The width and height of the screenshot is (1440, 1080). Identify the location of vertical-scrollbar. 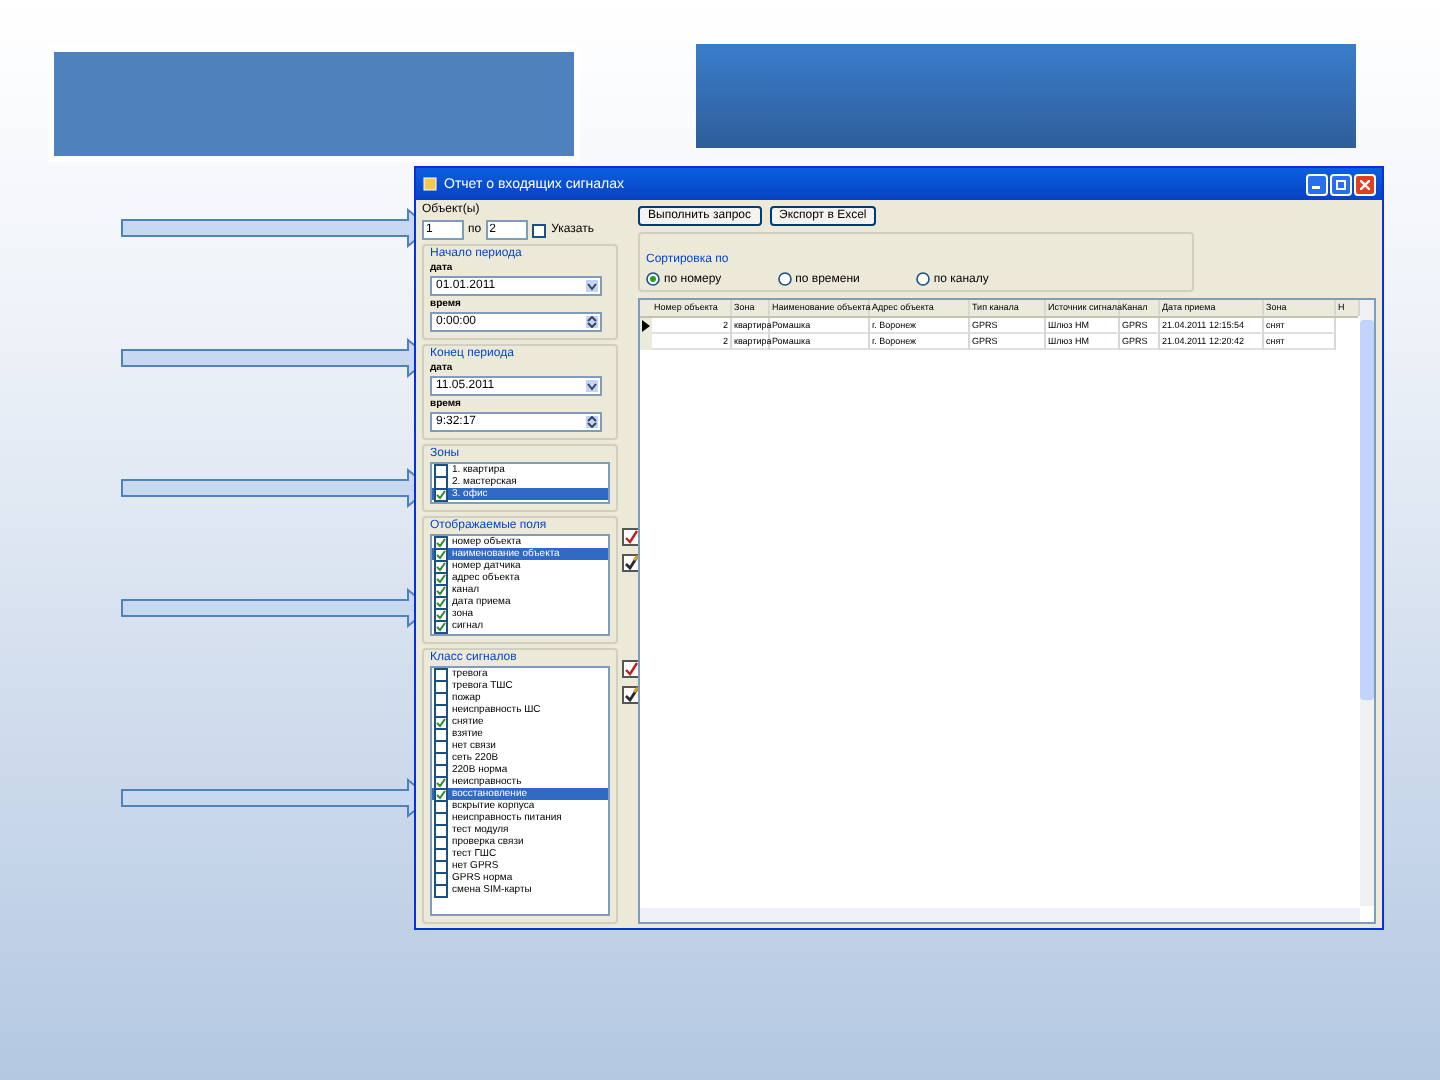
(1367, 603).